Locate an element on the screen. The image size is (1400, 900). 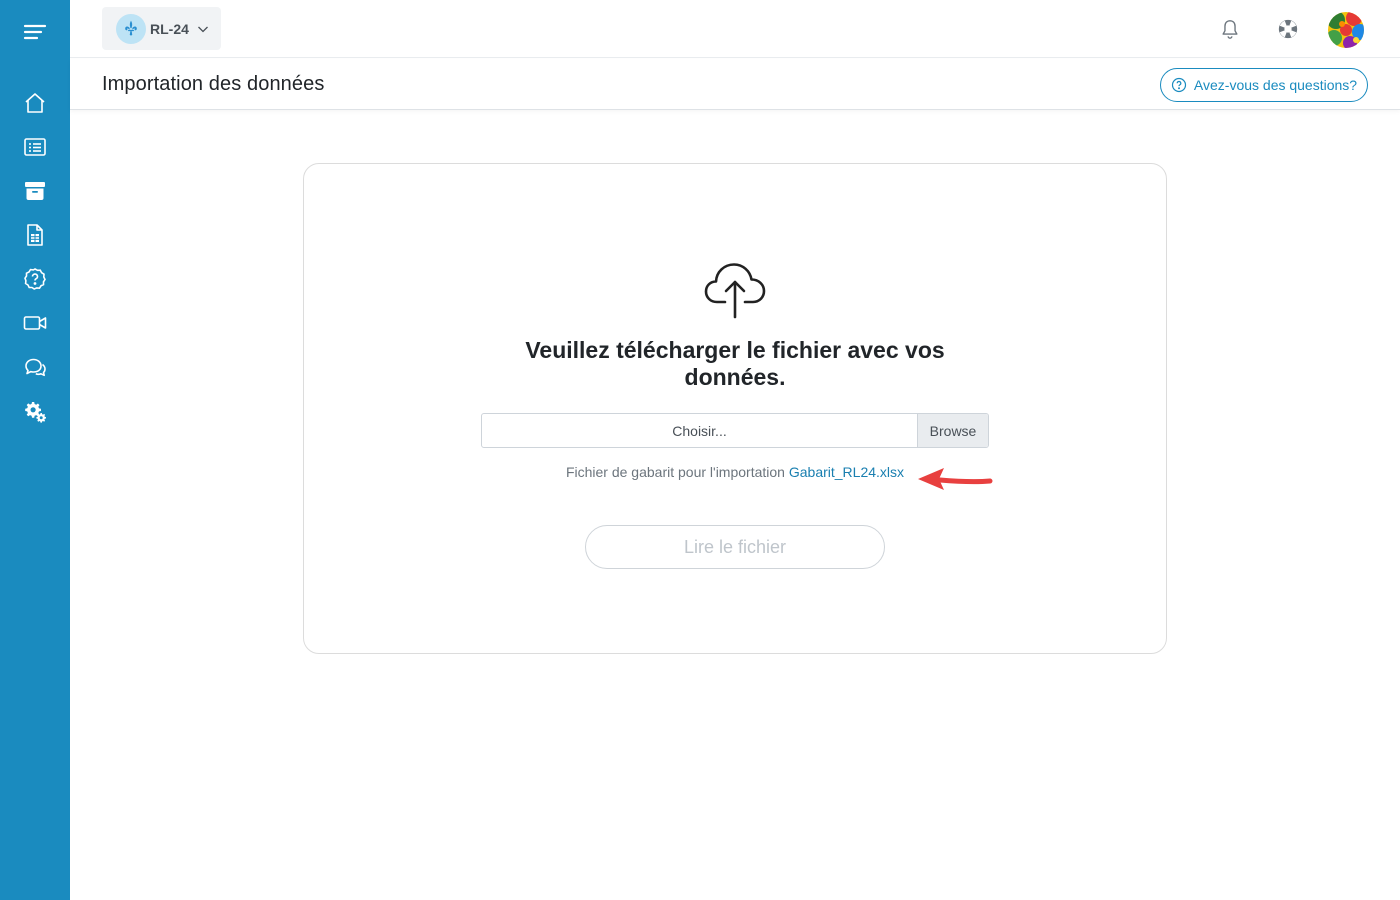
sidebar is located at coordinates (35, 450).